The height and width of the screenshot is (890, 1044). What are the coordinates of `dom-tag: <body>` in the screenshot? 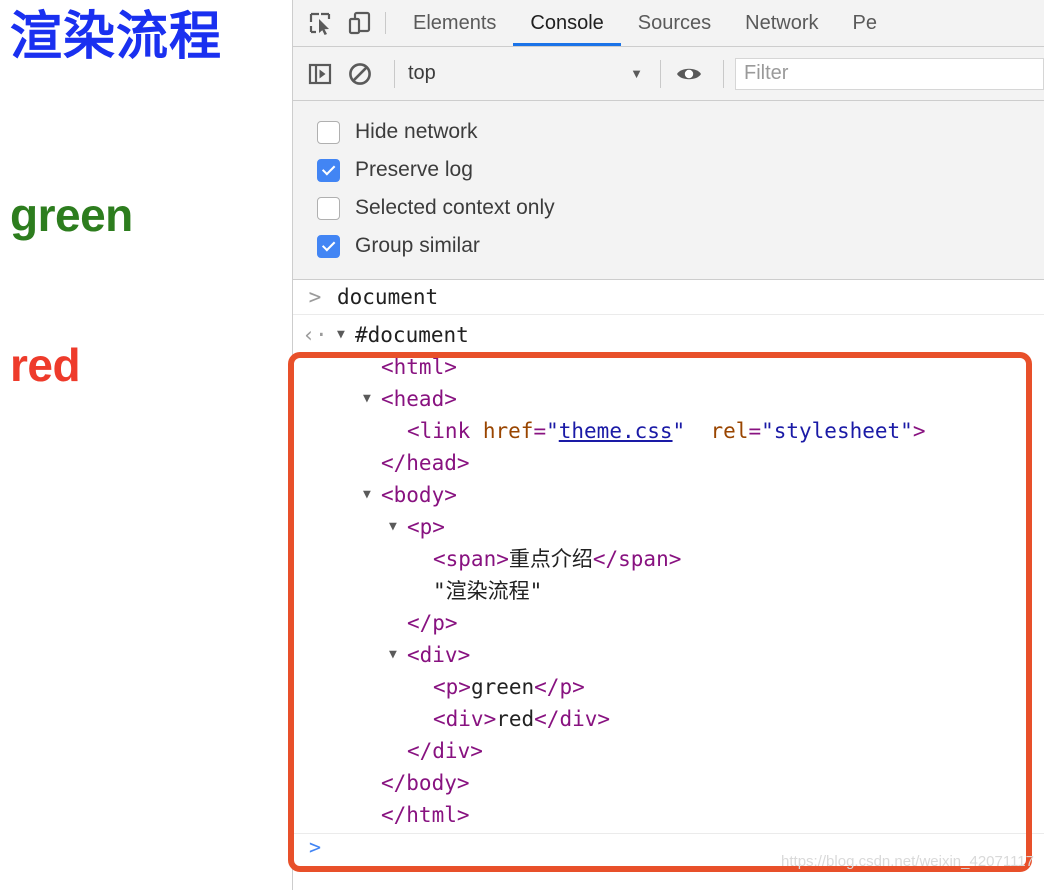 It's located at (419, 495).